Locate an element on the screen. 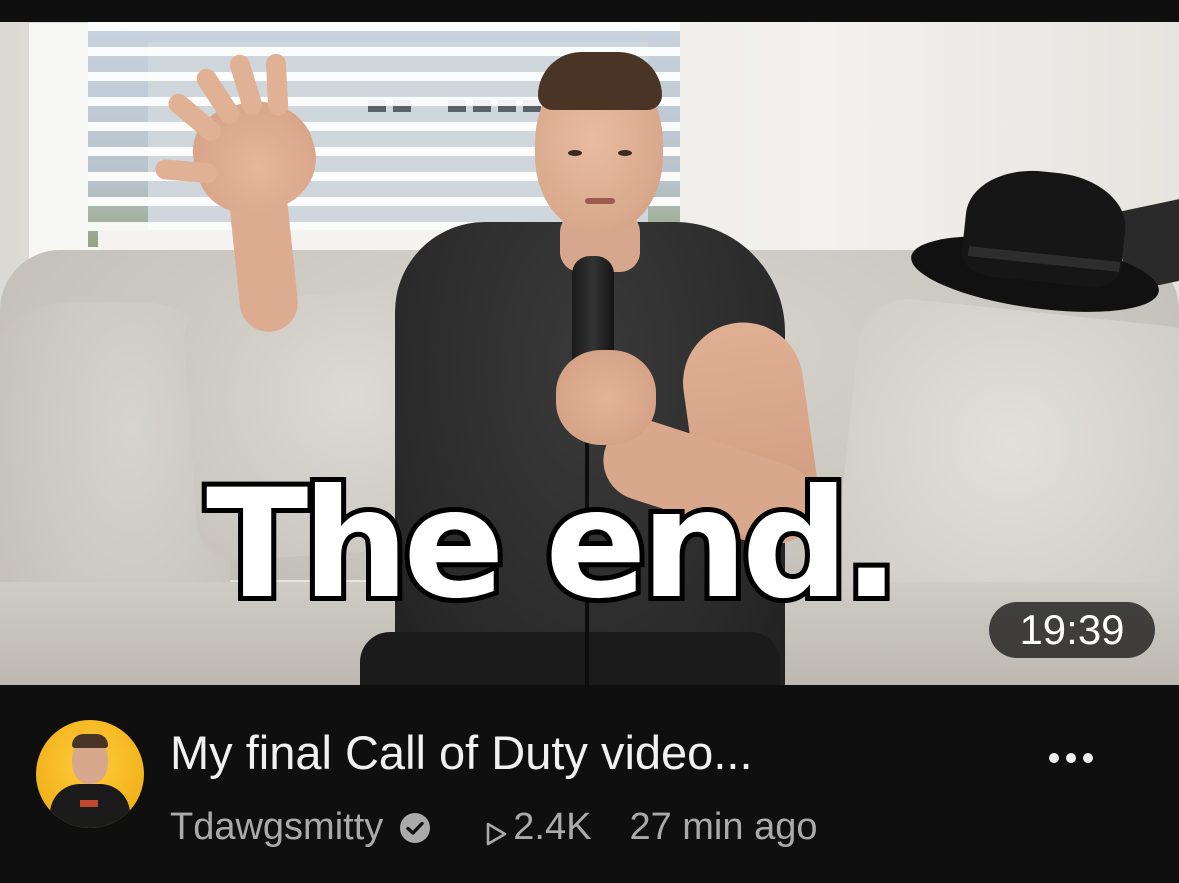  person-hair is located at coordinates (600, 81).